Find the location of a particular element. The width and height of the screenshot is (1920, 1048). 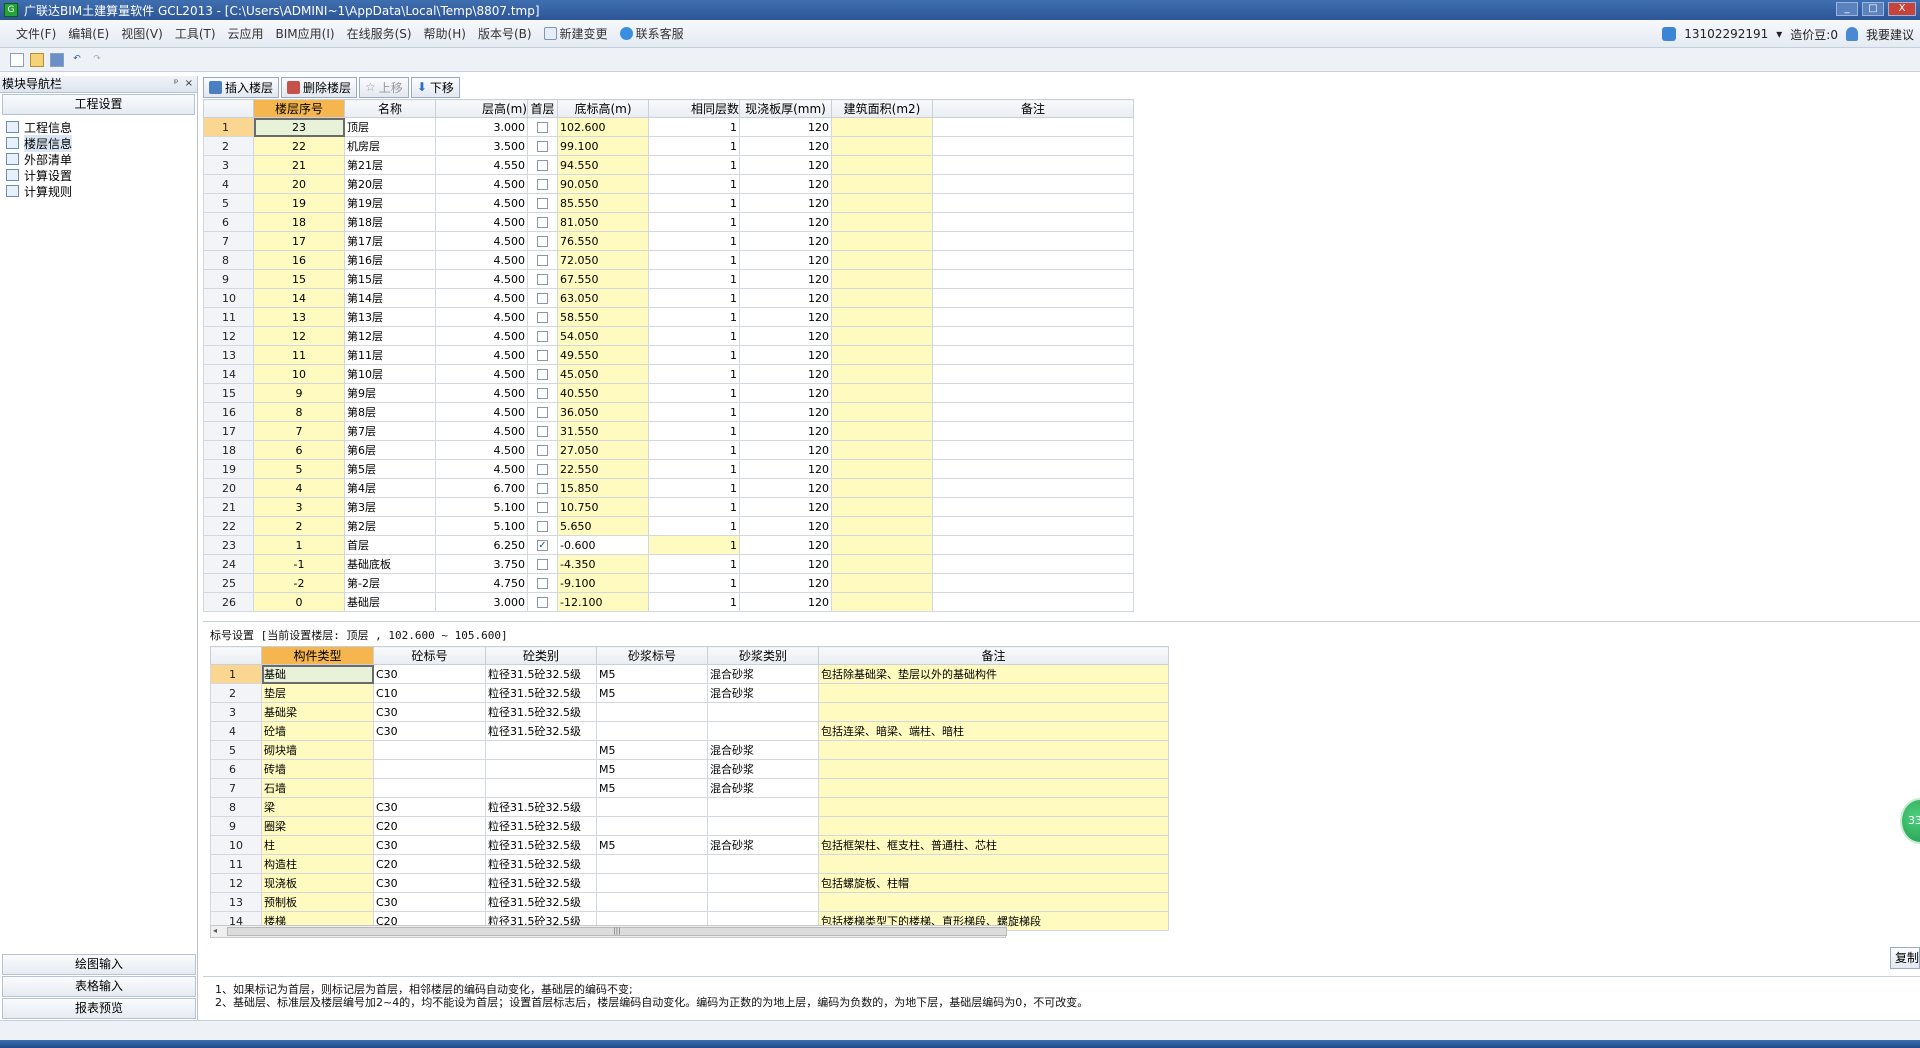

cell-height: 3.000 is located at coordinates (481, 127).